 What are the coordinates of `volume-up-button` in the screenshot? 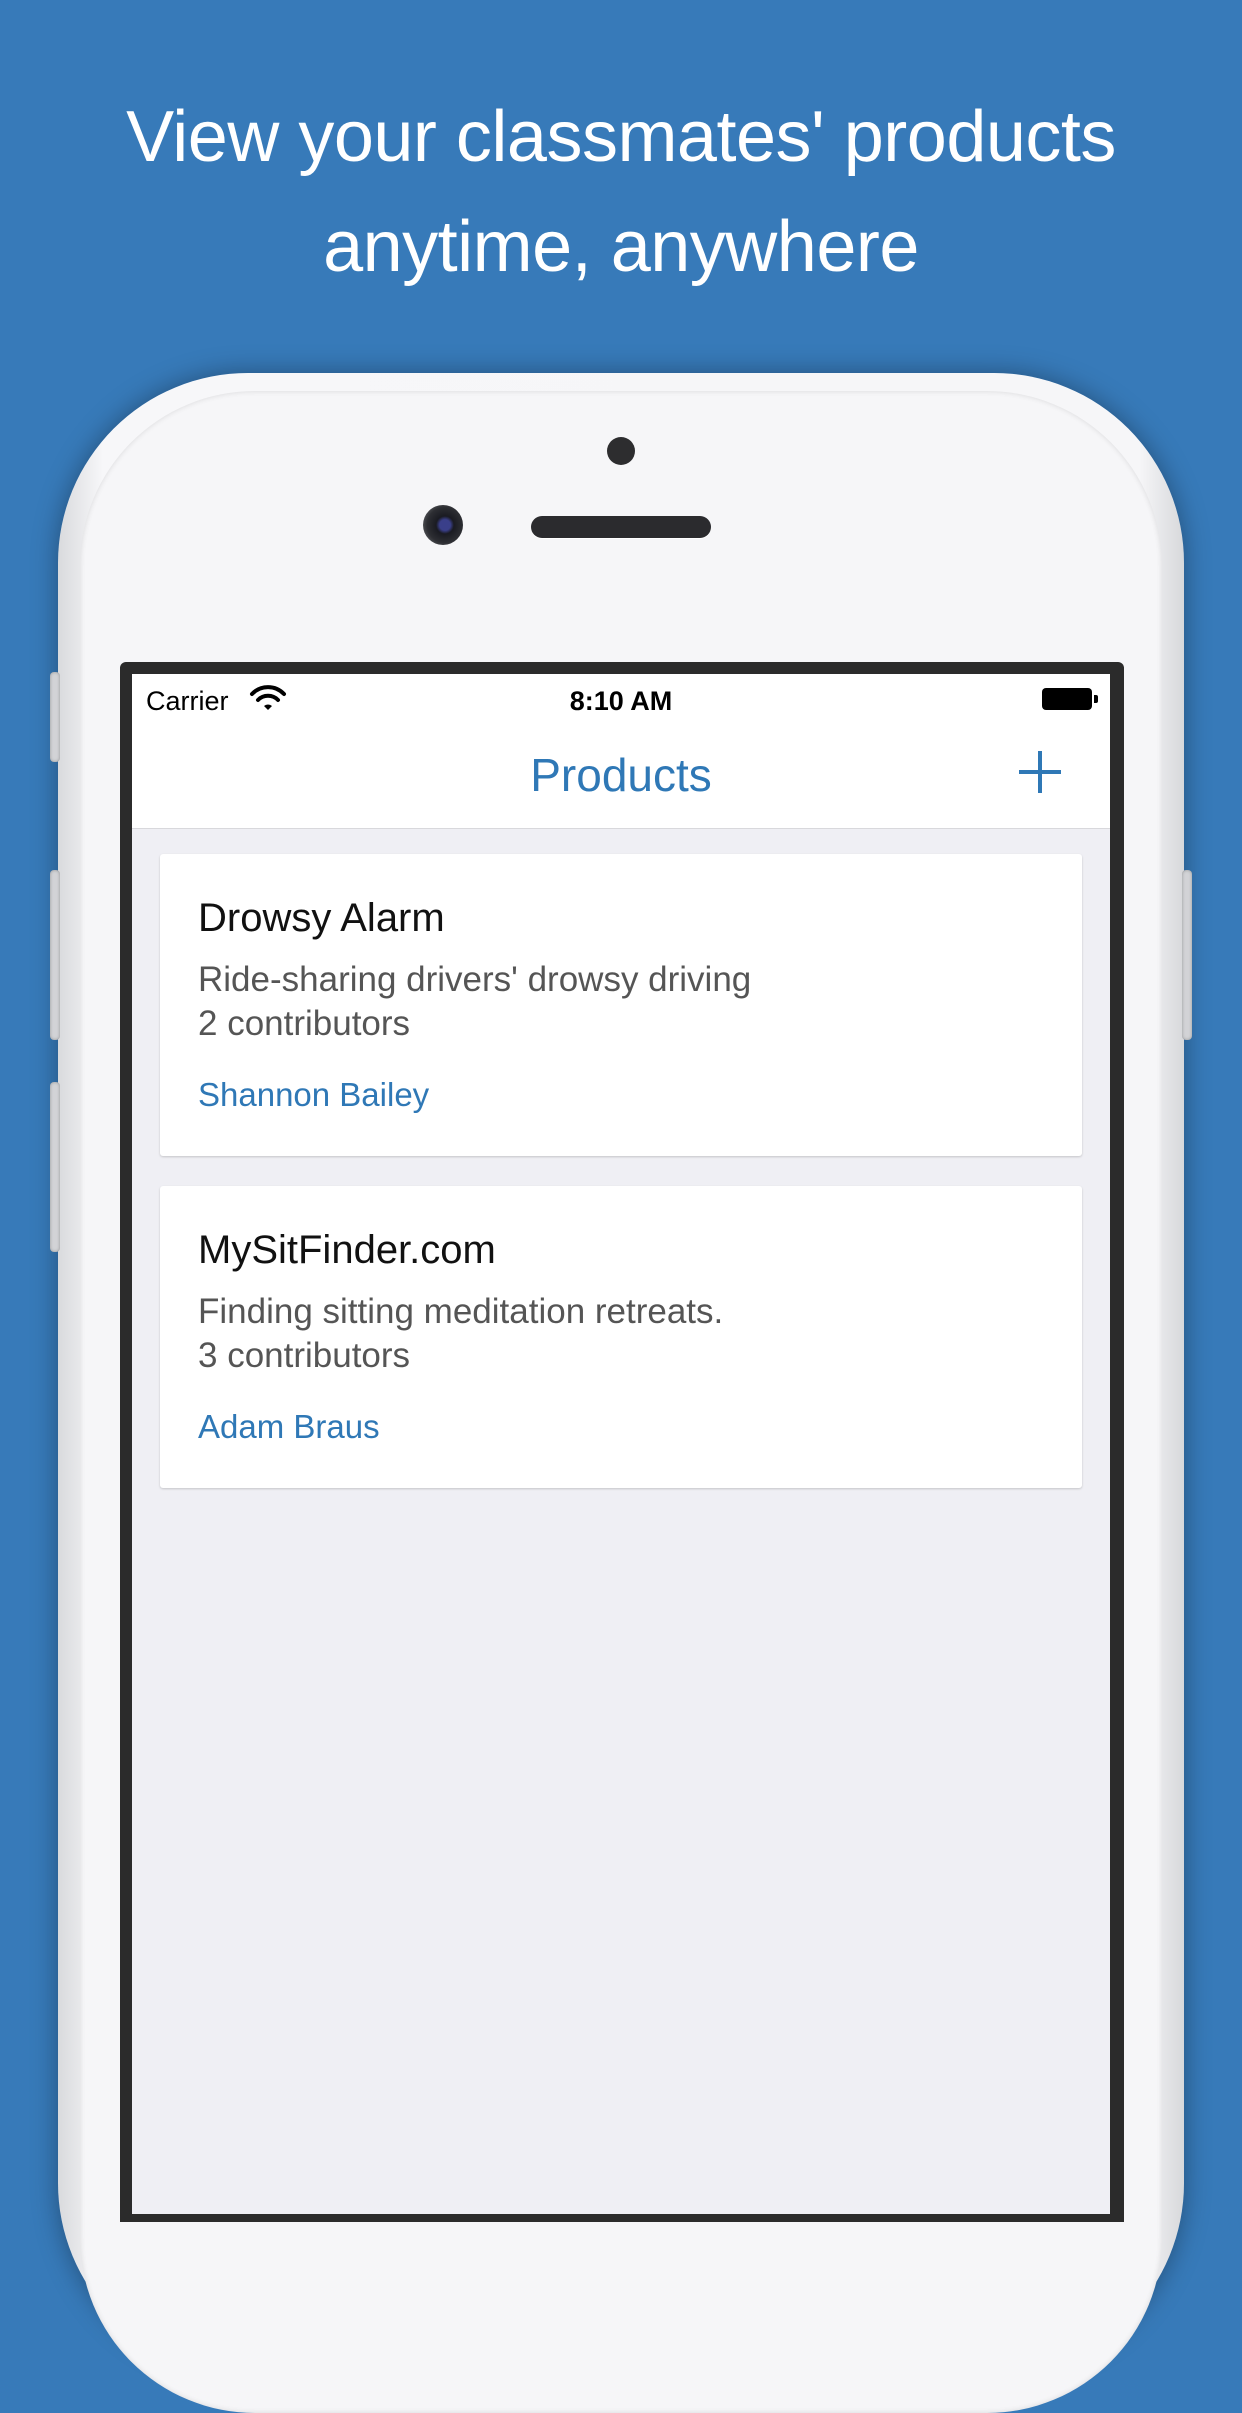 It's located at (55, 955).